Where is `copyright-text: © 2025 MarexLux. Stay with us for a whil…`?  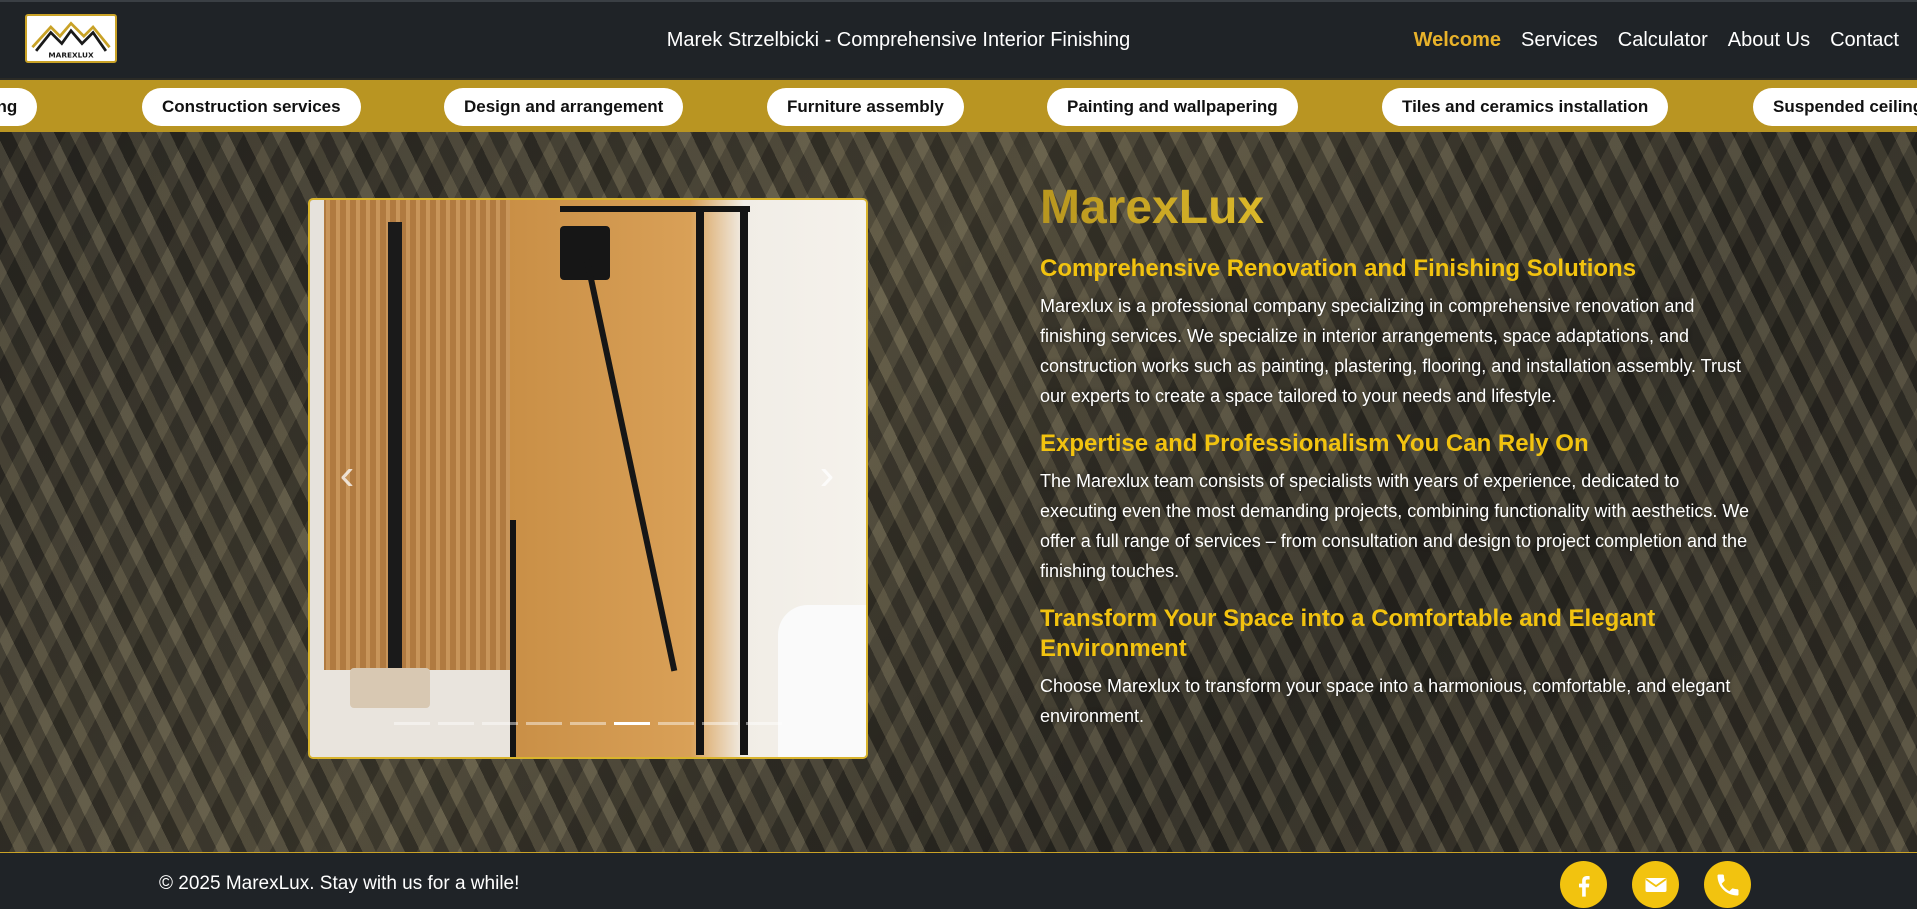 copyright-text: © 2025 MarexLux. Stay with us for a whil… is located at coordinates (339, 883).